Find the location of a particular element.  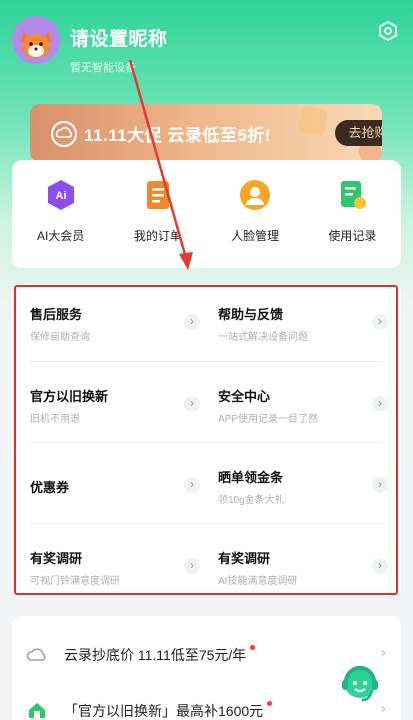

quick-action-usage-record: 使用记录 is located at coordinates (352, 223).